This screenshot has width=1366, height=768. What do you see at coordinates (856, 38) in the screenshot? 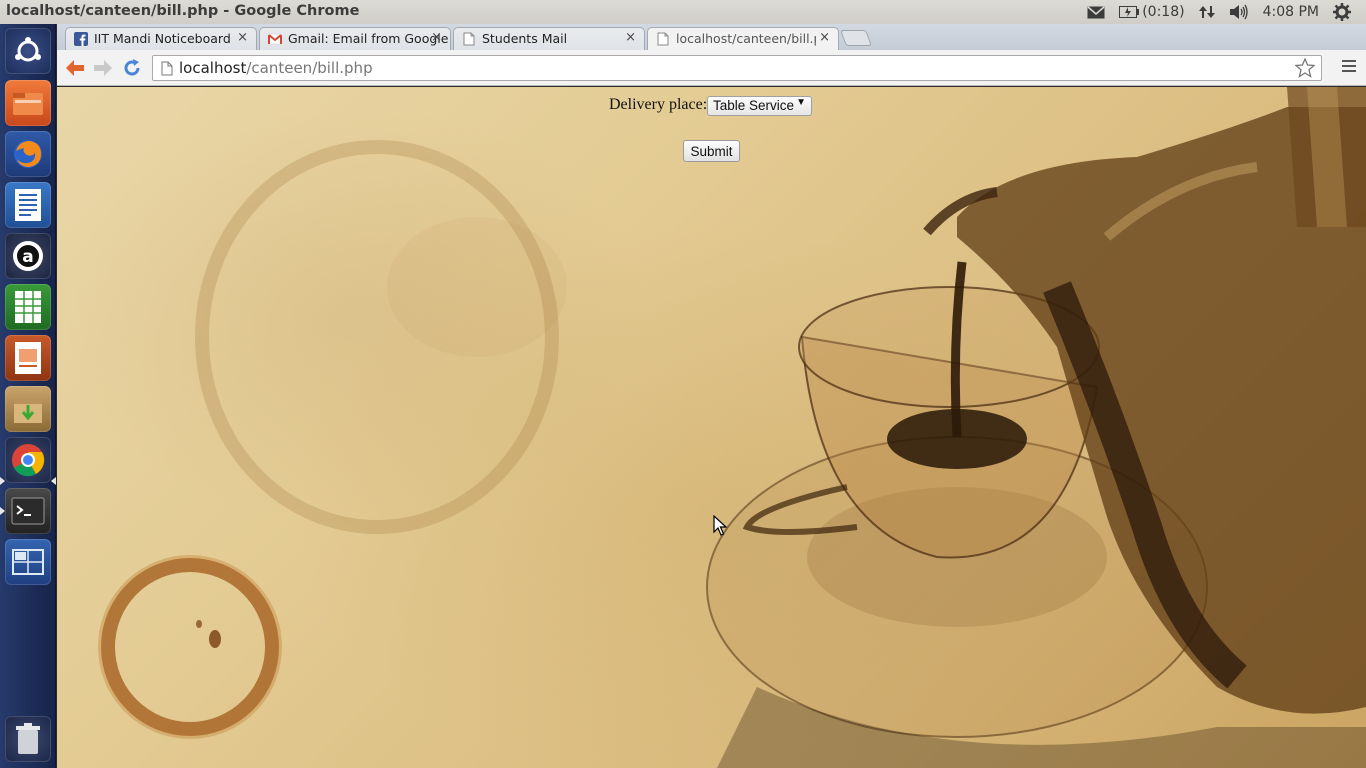
I see `new-tab-button` at bounding box center [856, 38].